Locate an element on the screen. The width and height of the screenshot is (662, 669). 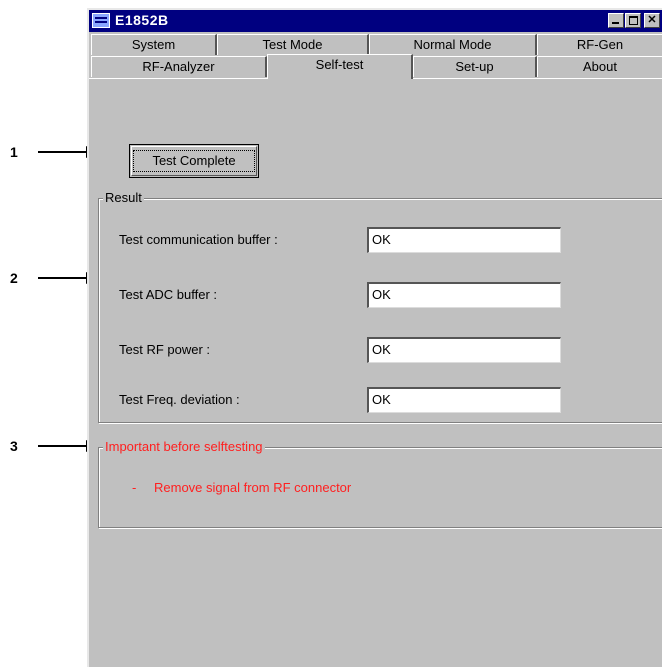
comm-buffer-field: OK is located at coordinates (464, 240).